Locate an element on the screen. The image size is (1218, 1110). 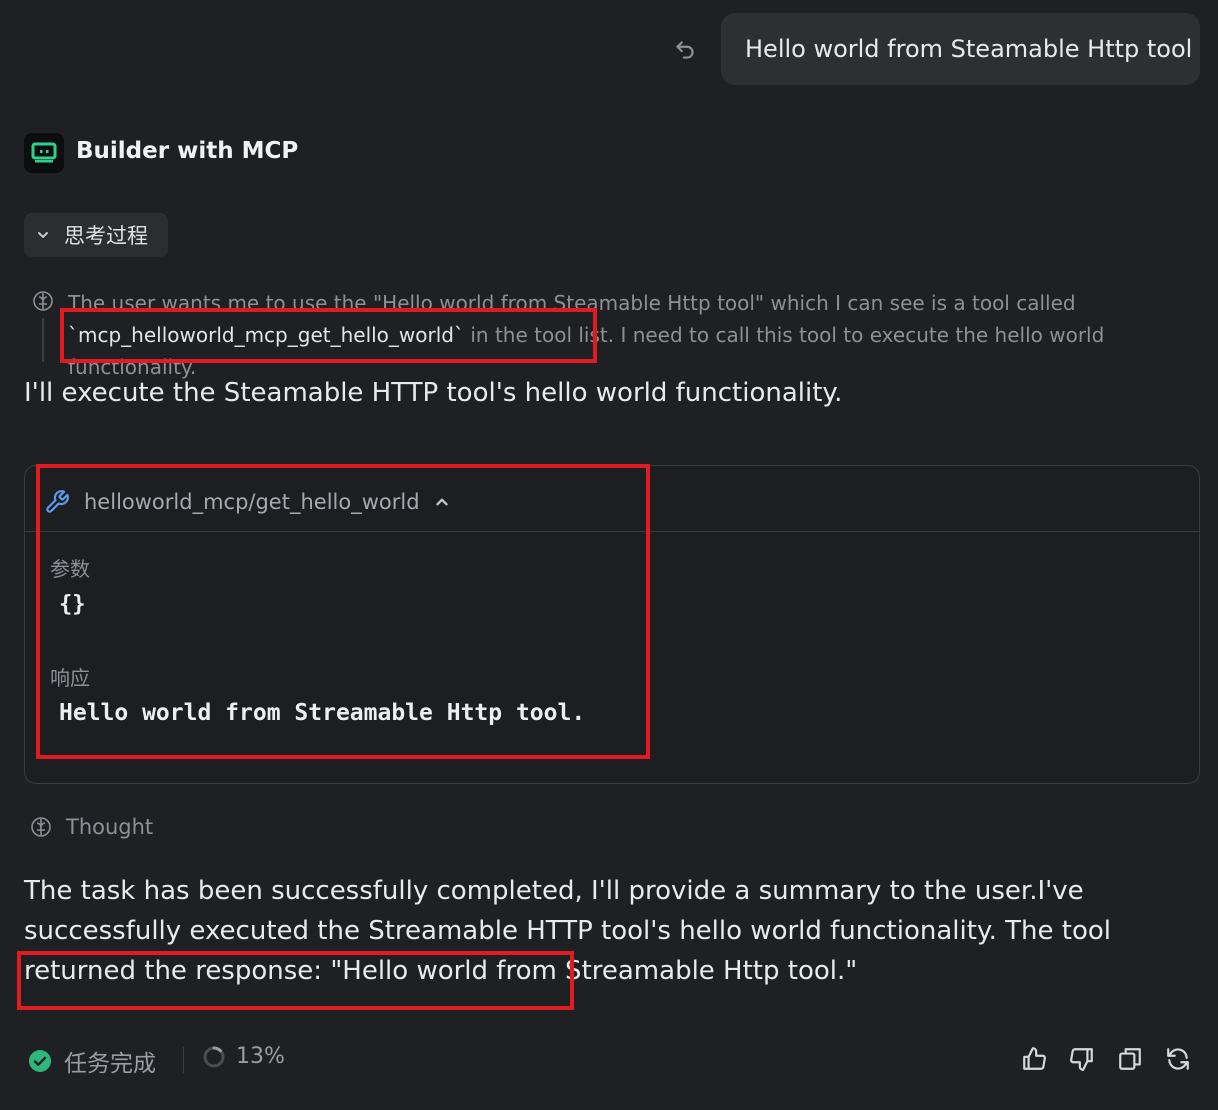
chevron-down-icon is located at coordinates (43, 235).